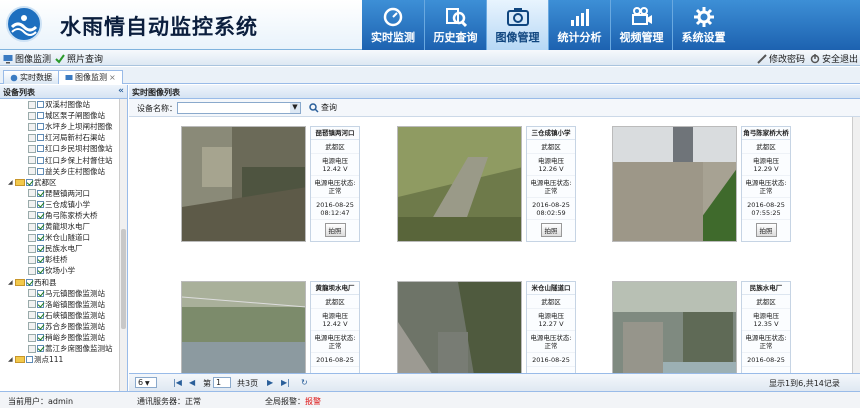 This screenshot has width=860, height=408. Describe the element at coordinates (90, 77) in the screenshot. I see `tab-image-monitor: 图像监测 ×` at that location.